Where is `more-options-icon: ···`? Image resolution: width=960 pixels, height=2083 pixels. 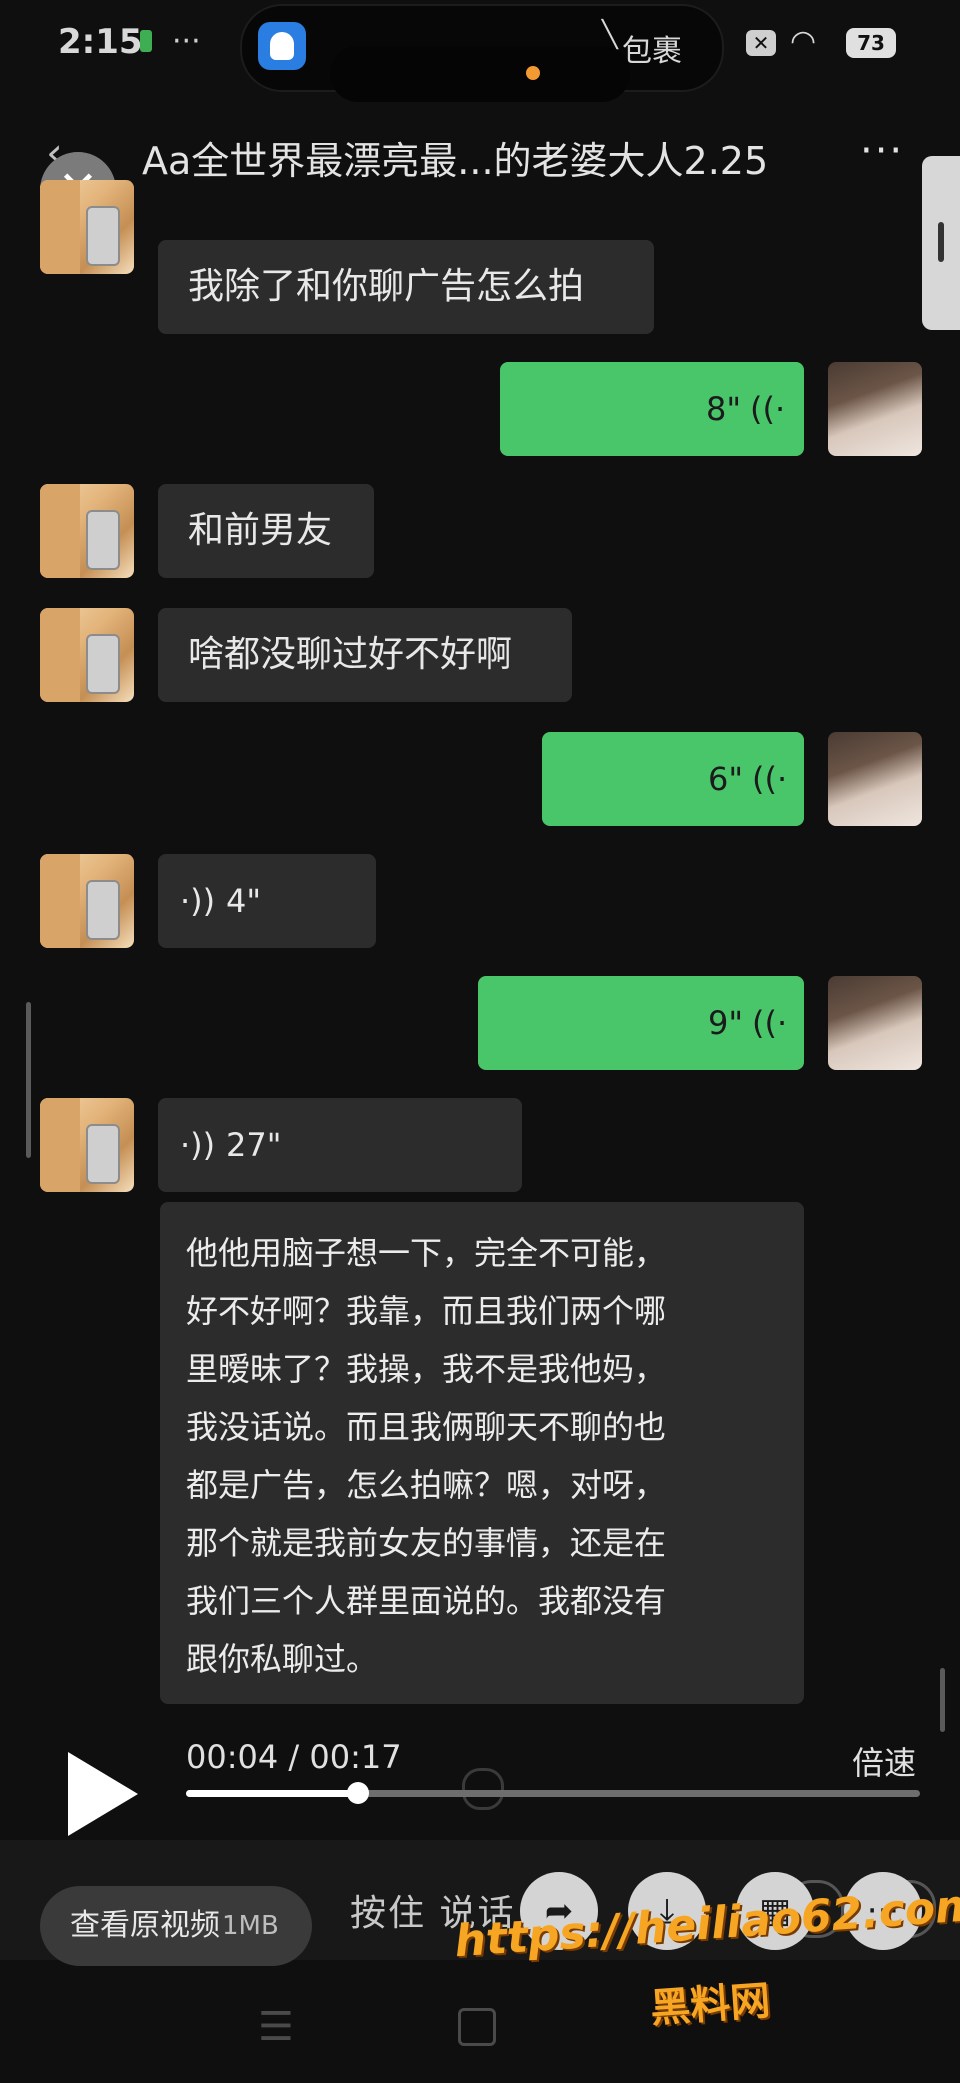 more-options-icon: ··· is located at coordinates (882, 151).